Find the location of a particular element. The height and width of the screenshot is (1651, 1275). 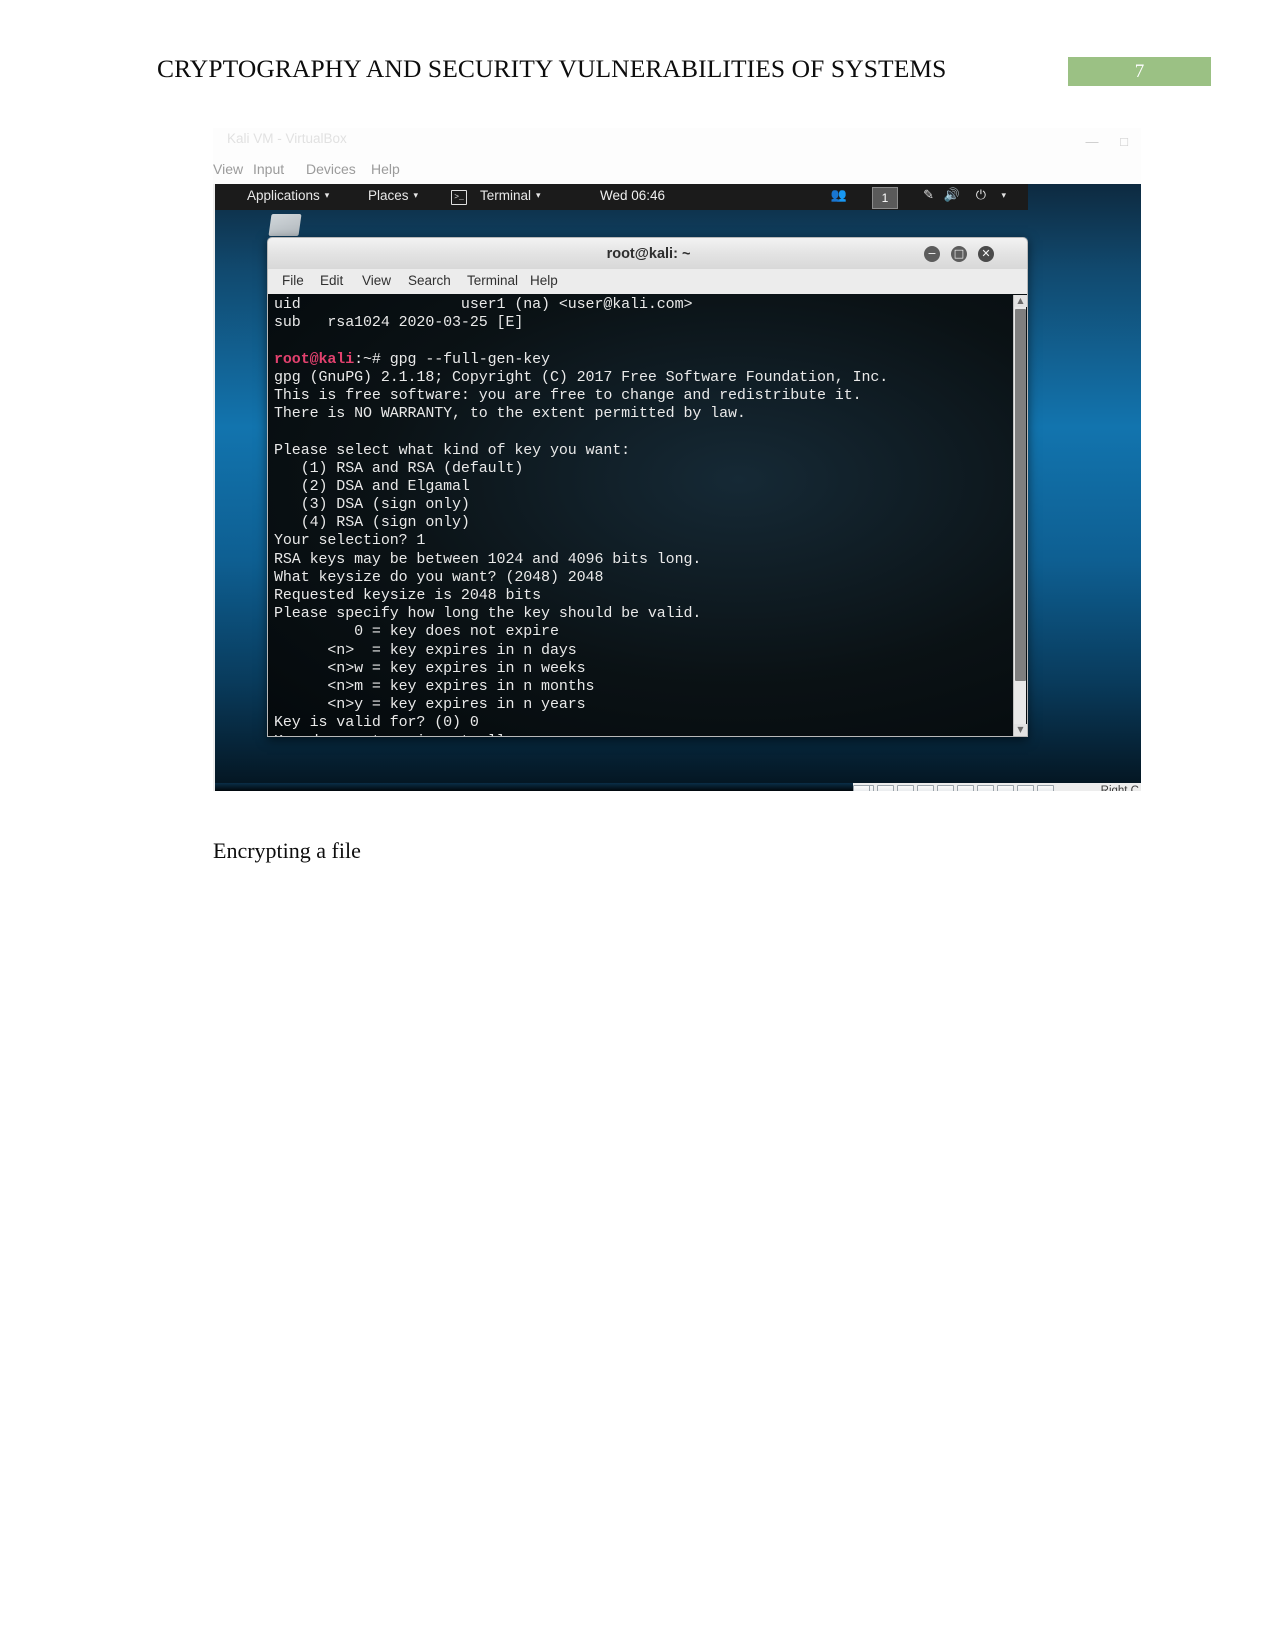

terminal-line: Requested keysize is 2048 bits is located at coordinates (408, 595).